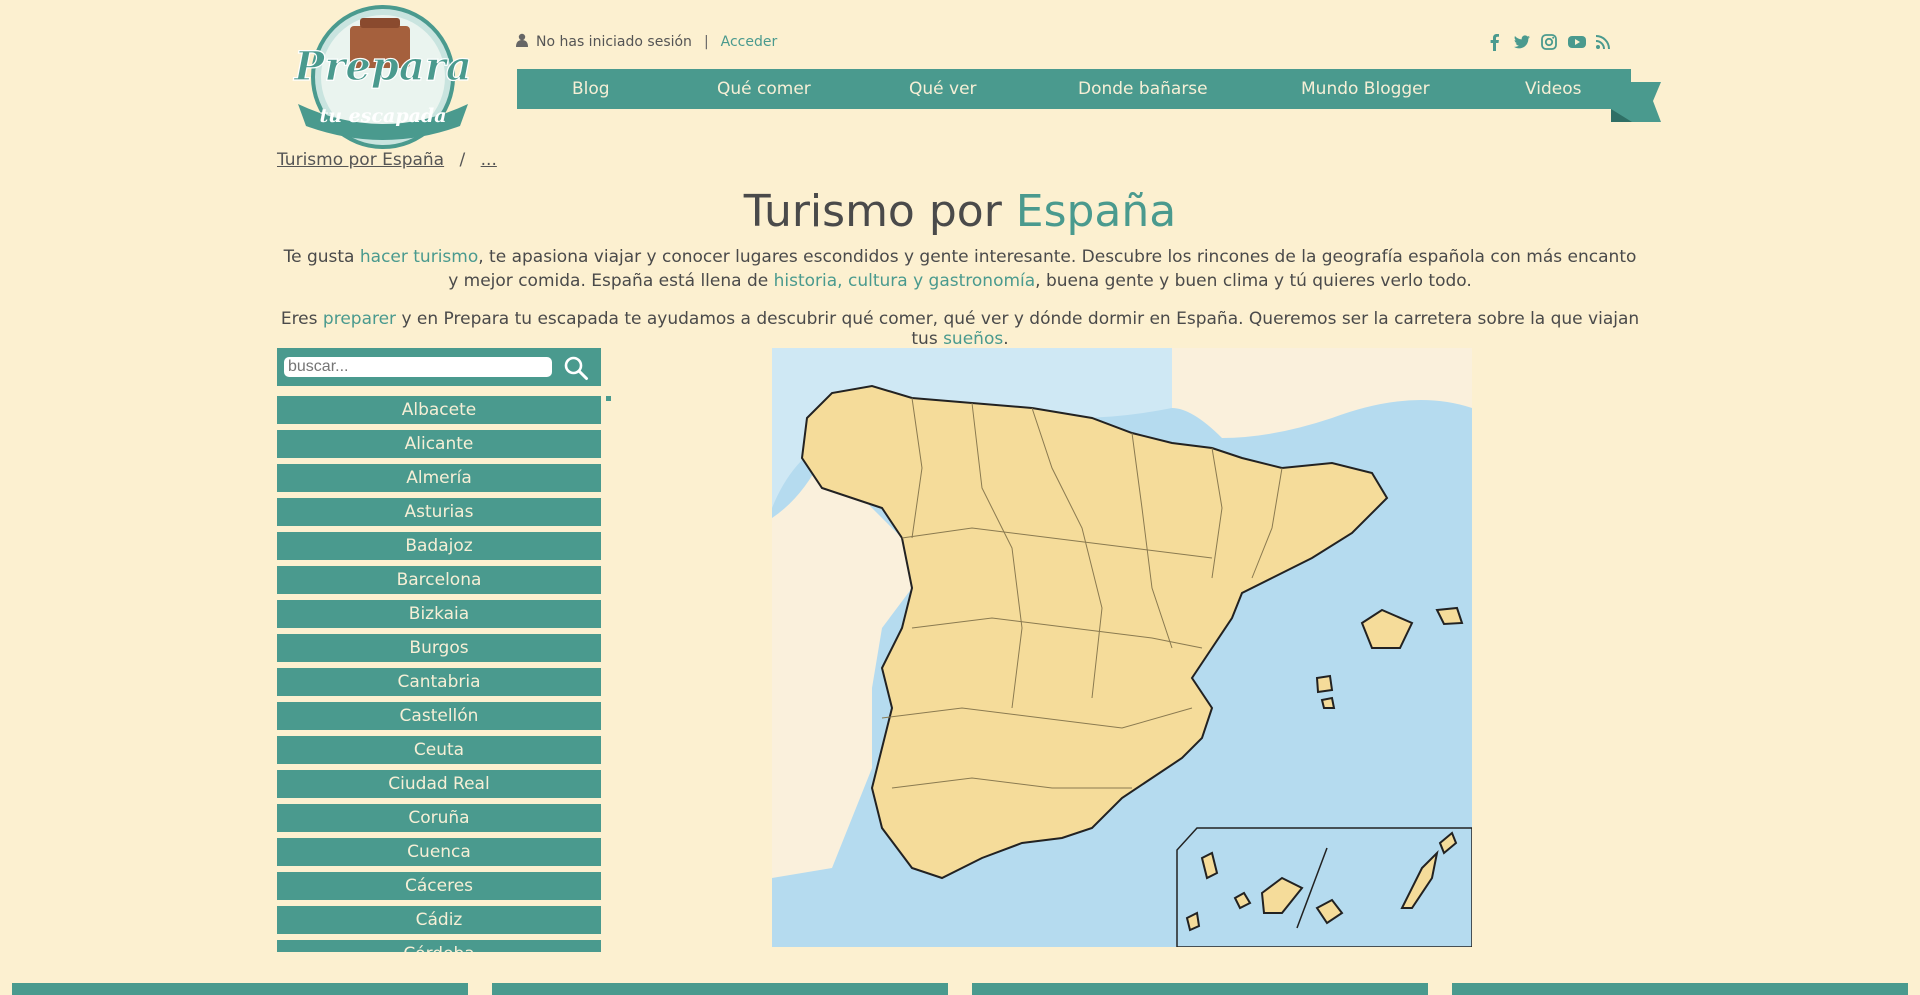 This screenshot has height=995, width=1920. I want to click on list-item: Badajoz, so click(439, 546).